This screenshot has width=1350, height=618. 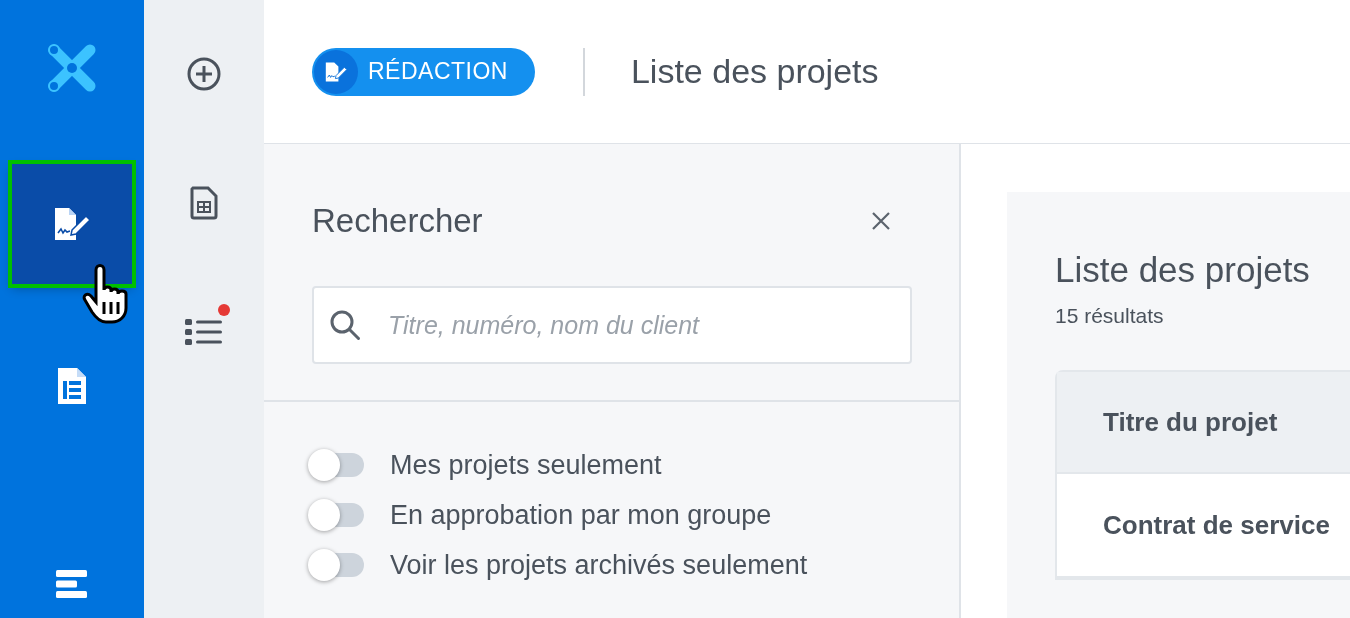 What do you see at coordinates (423, 71) in the screenshot?
I see `module-badge: RÉDACTION` at bounding box center [423, 71].